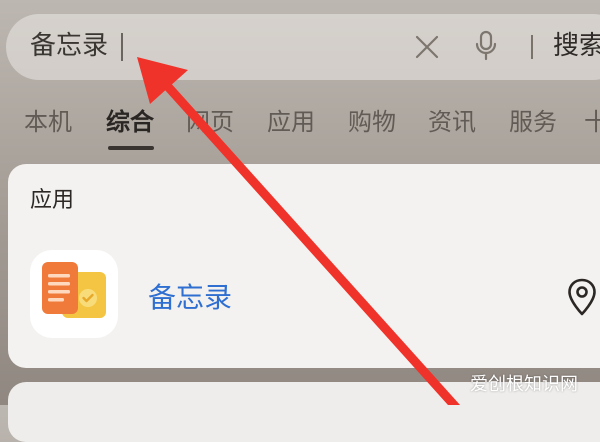 This screenshot has height=442, width=600. Describe the element at coordinates (532, 47) in the screenshot. I see `search-bar-divider` at that location.